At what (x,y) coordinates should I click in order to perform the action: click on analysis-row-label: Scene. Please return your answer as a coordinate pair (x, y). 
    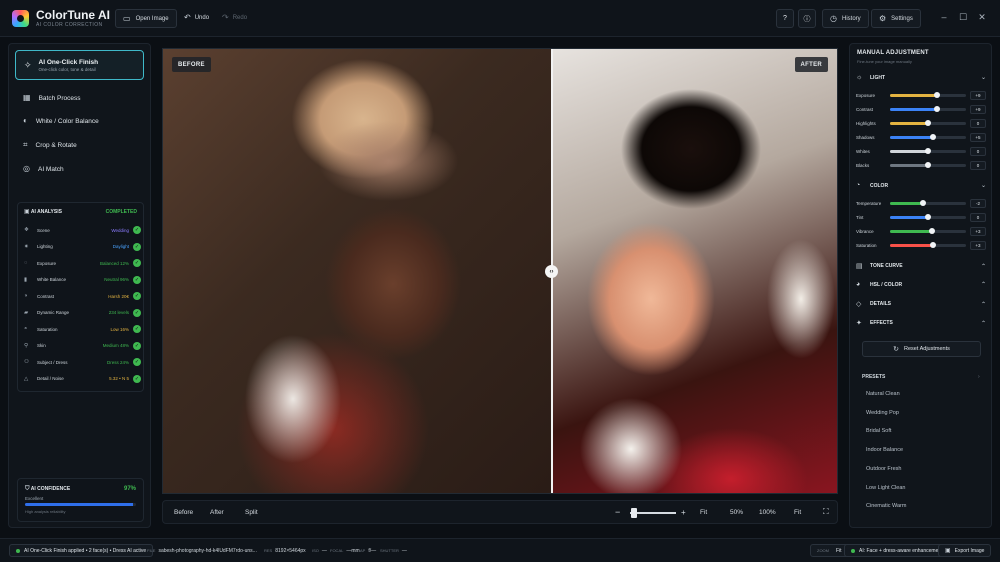
    Looking at the image, I should click on (43, 230).